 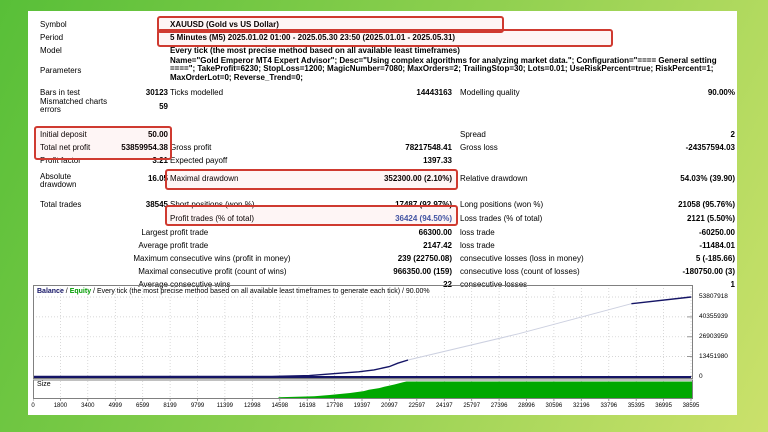 I want to click on modelling-quality-value: 90.00%, so click(x=721, y=92).